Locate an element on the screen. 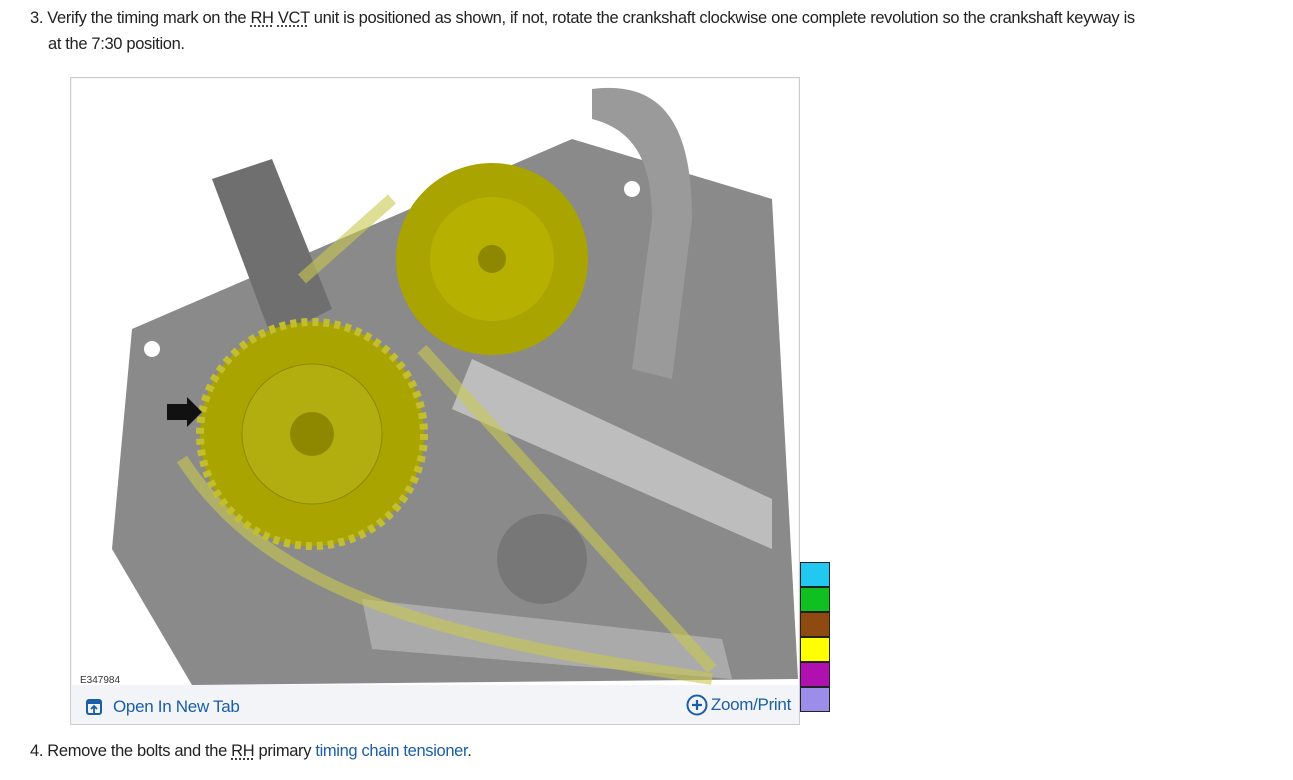  figure-toolbar: Open In New Tab Zoom/Print is located at coordinates (435, 705).